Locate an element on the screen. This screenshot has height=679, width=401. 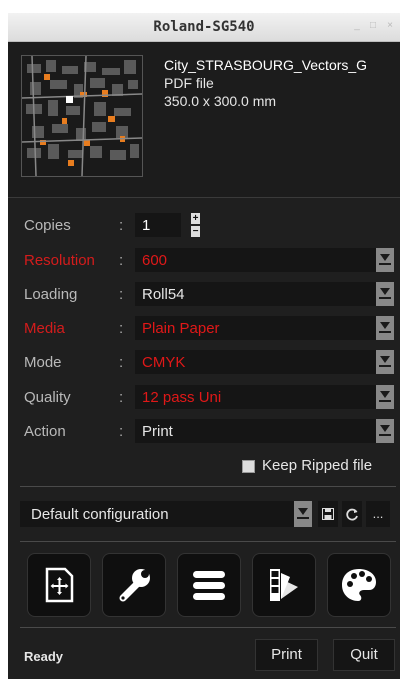
wrench-icon is located at coordinates (134, 585).